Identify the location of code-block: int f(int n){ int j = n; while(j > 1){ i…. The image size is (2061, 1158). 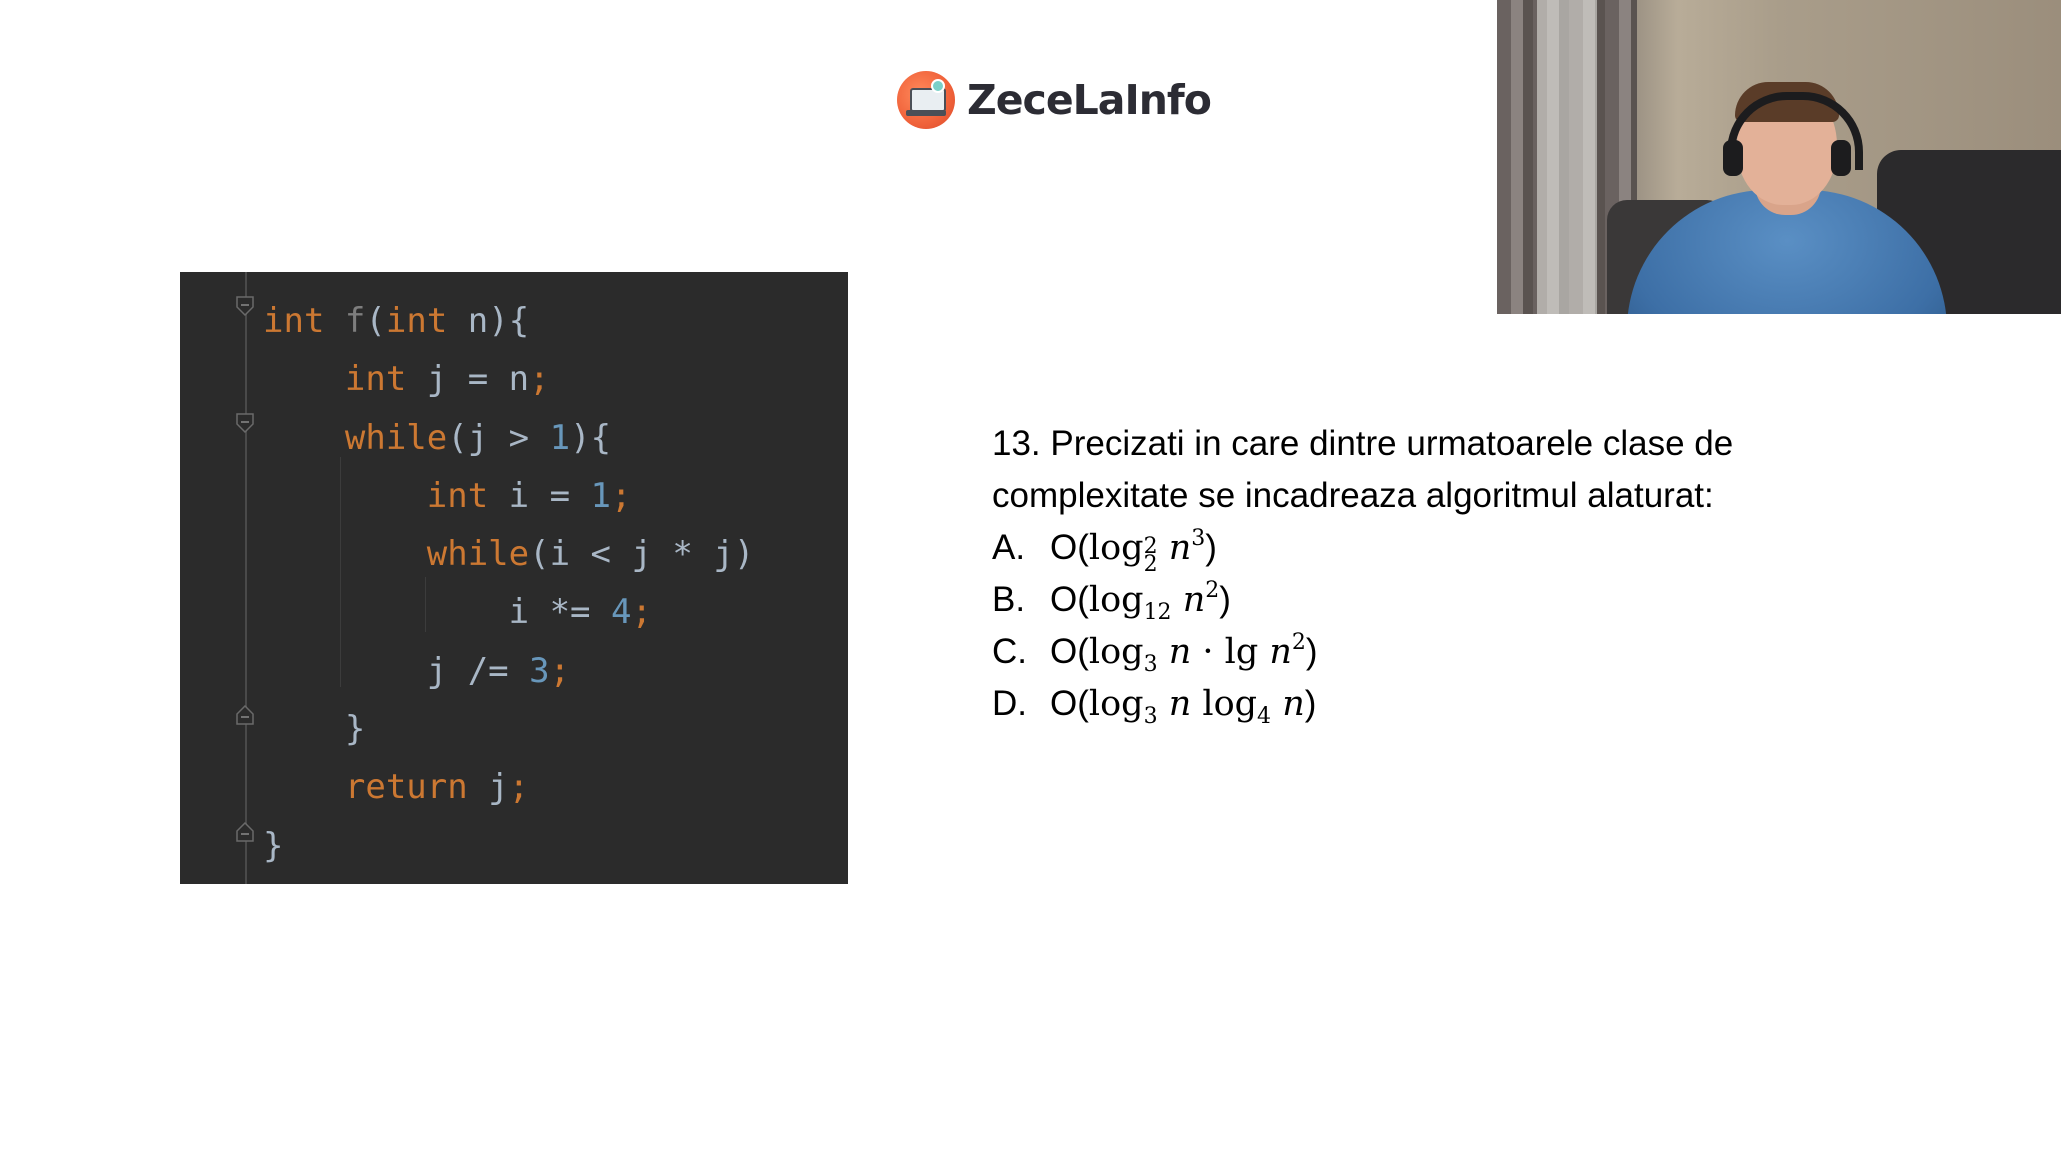
(508, 583).